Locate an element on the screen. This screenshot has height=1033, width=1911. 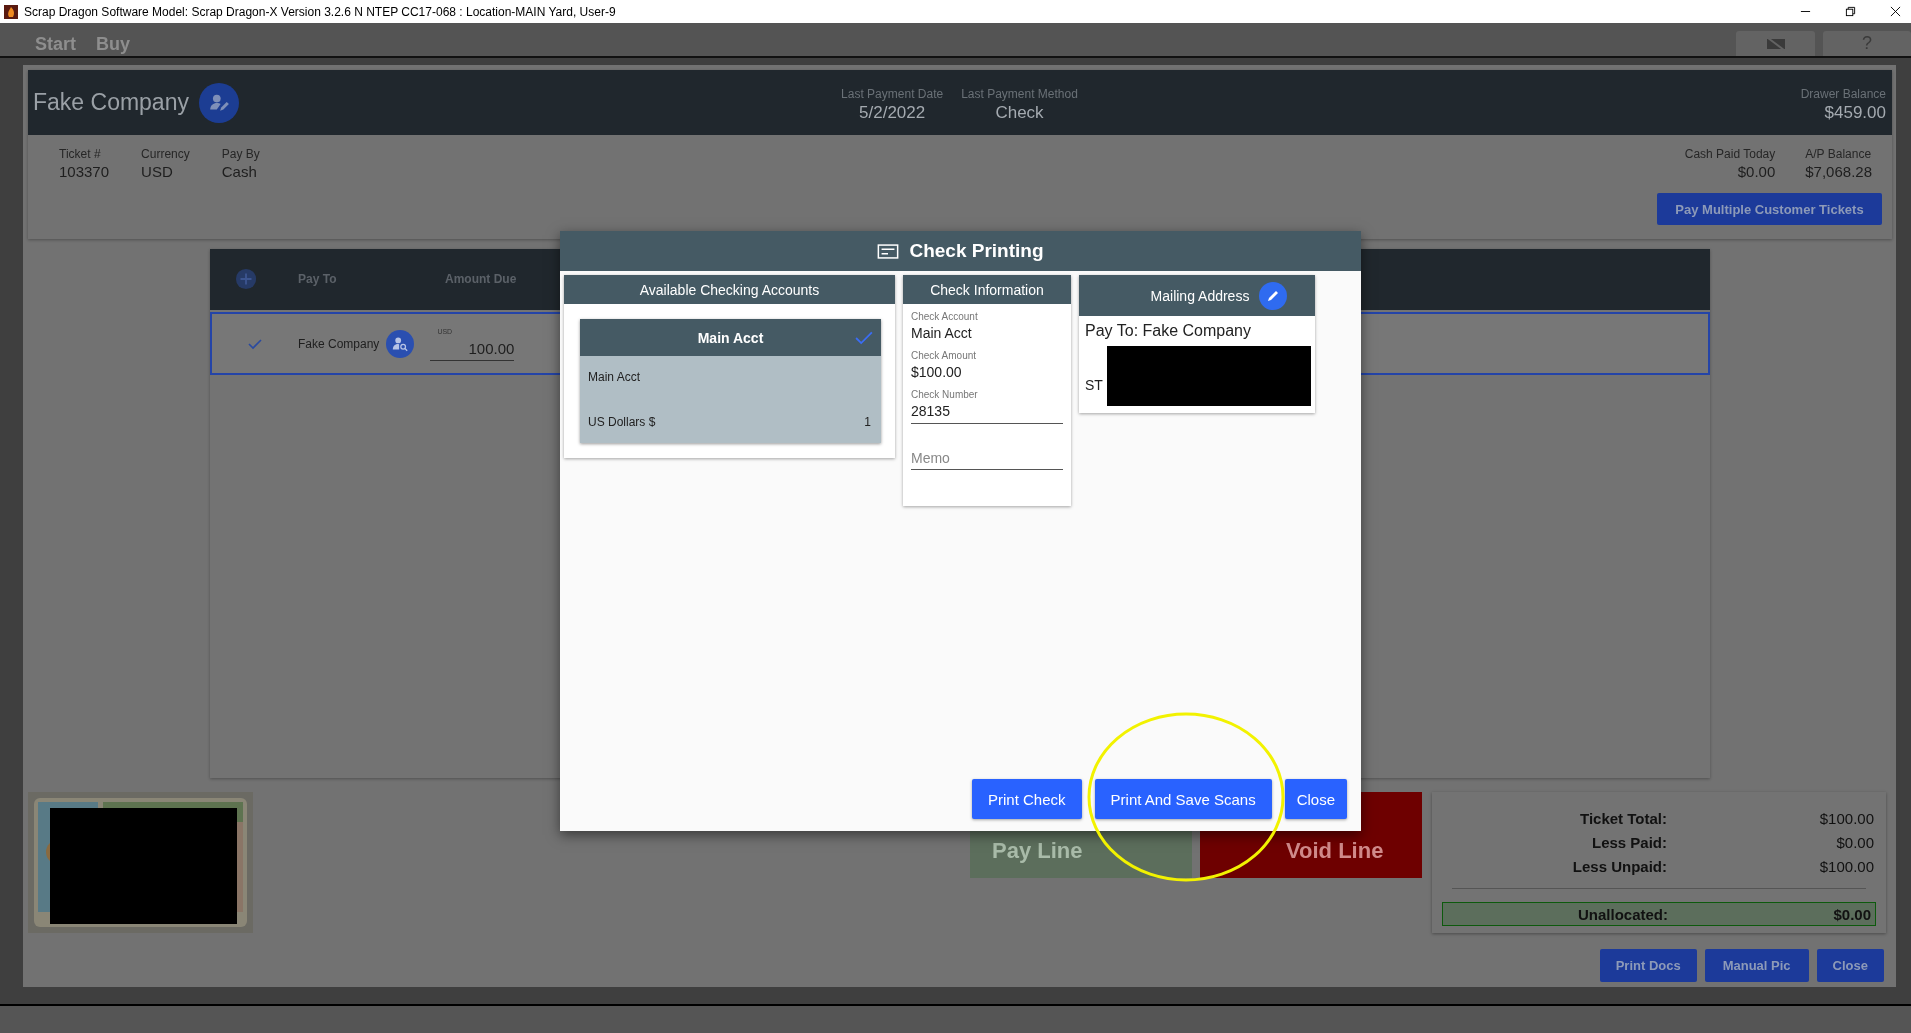
account-card: Main Acct Main Acct US Dollars $ 1 is located at coordinates (730, 381).